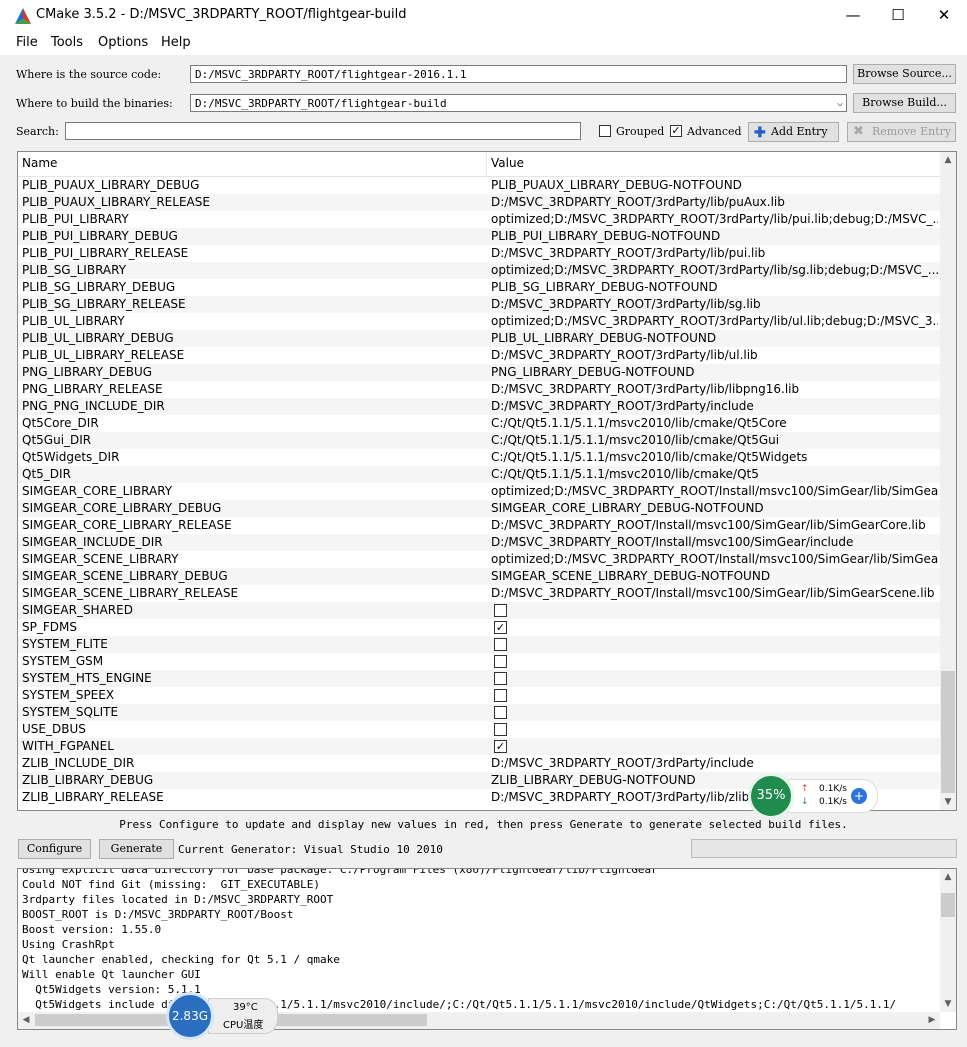 The width and height of the screenshot is (967, 1047). What do you see at coordinates (54, 849) in the screenshot?
I see `configure-button: Configure` at bounding box center [54, 849].